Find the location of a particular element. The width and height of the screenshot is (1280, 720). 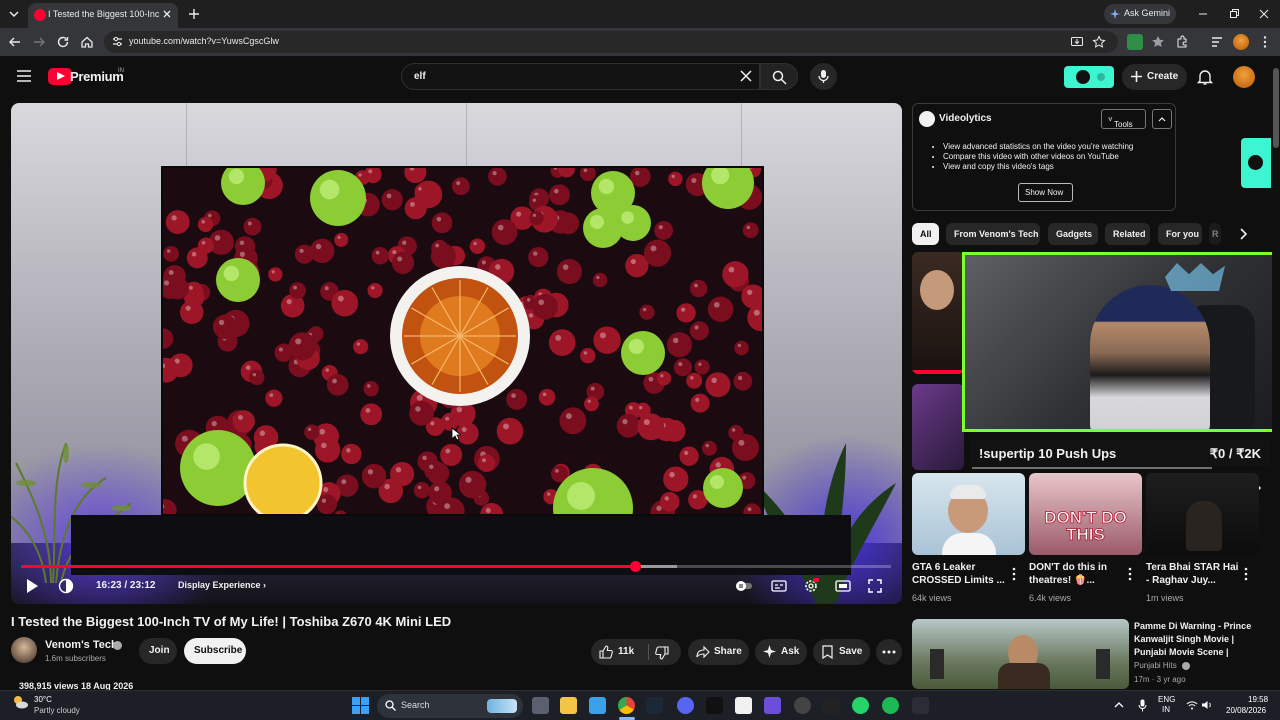

new-tab-icon is located at coordinates (194, 14).